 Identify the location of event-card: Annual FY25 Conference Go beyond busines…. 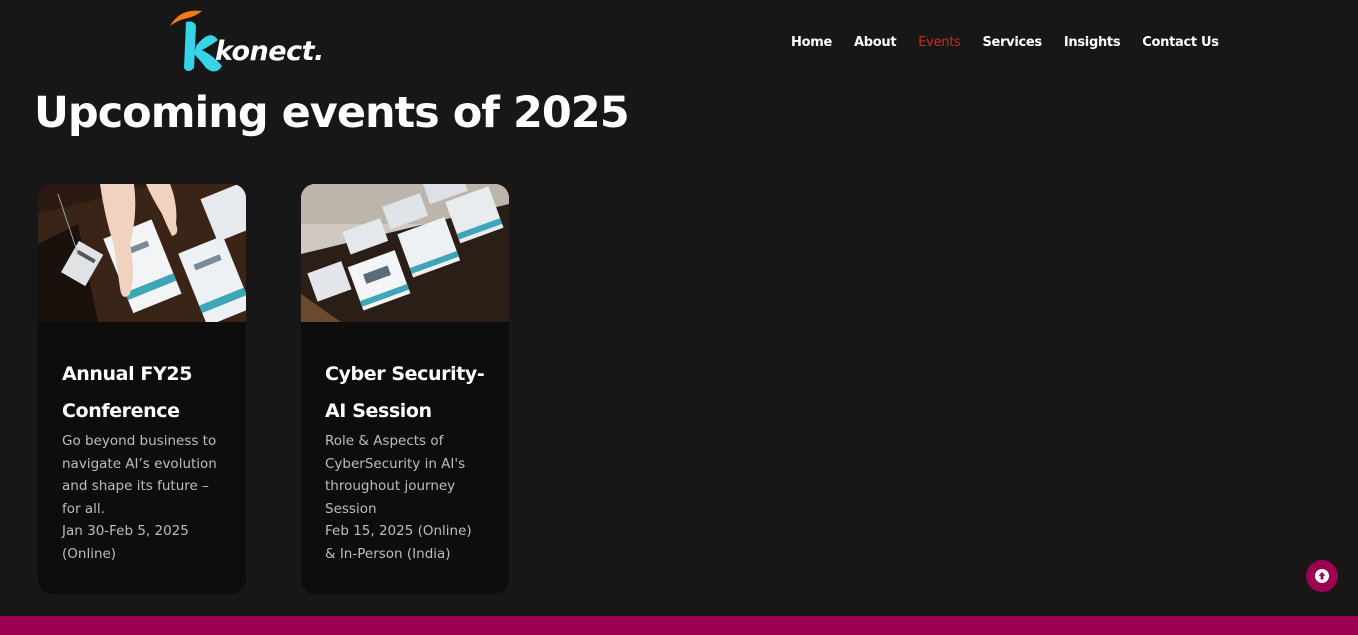
(142, 389).